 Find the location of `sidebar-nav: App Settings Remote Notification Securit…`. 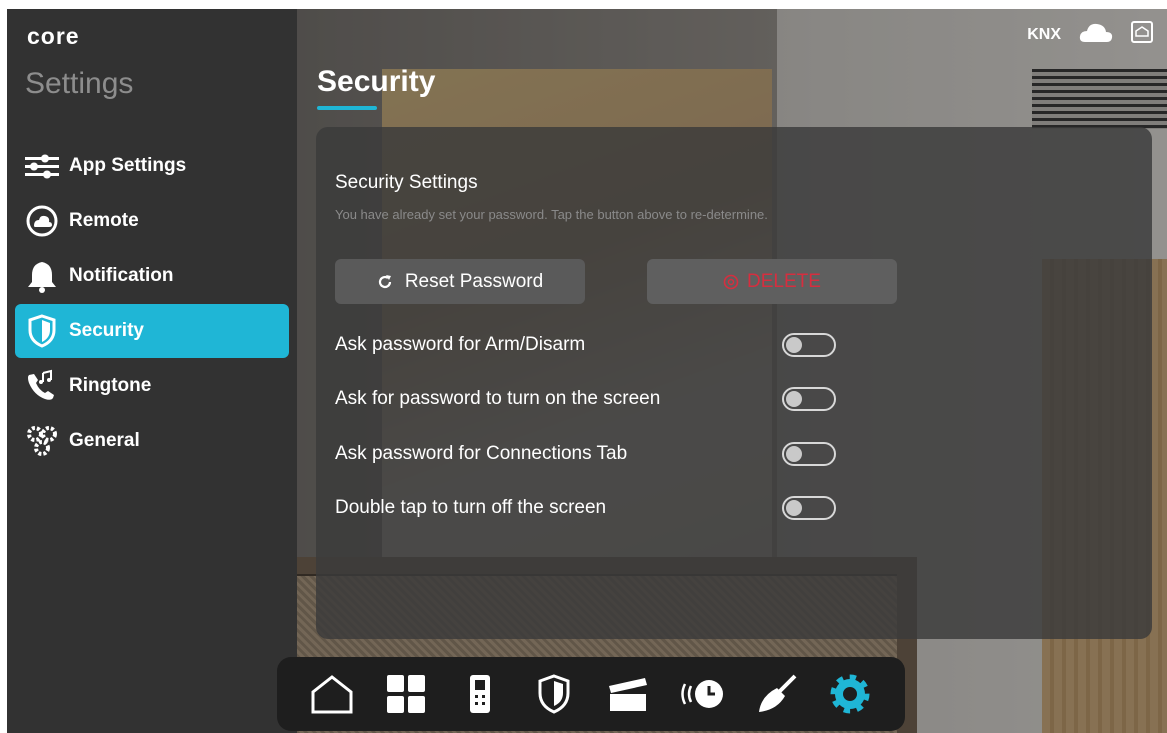

sidebar-nav: App Settings Remote Notification Securit… is located at coordinates (152, 304).